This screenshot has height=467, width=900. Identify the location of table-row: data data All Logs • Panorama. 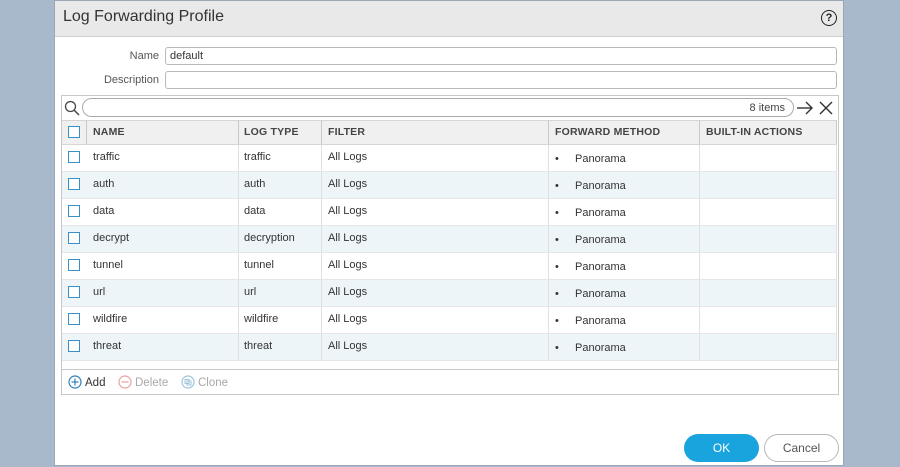
(449, 212).